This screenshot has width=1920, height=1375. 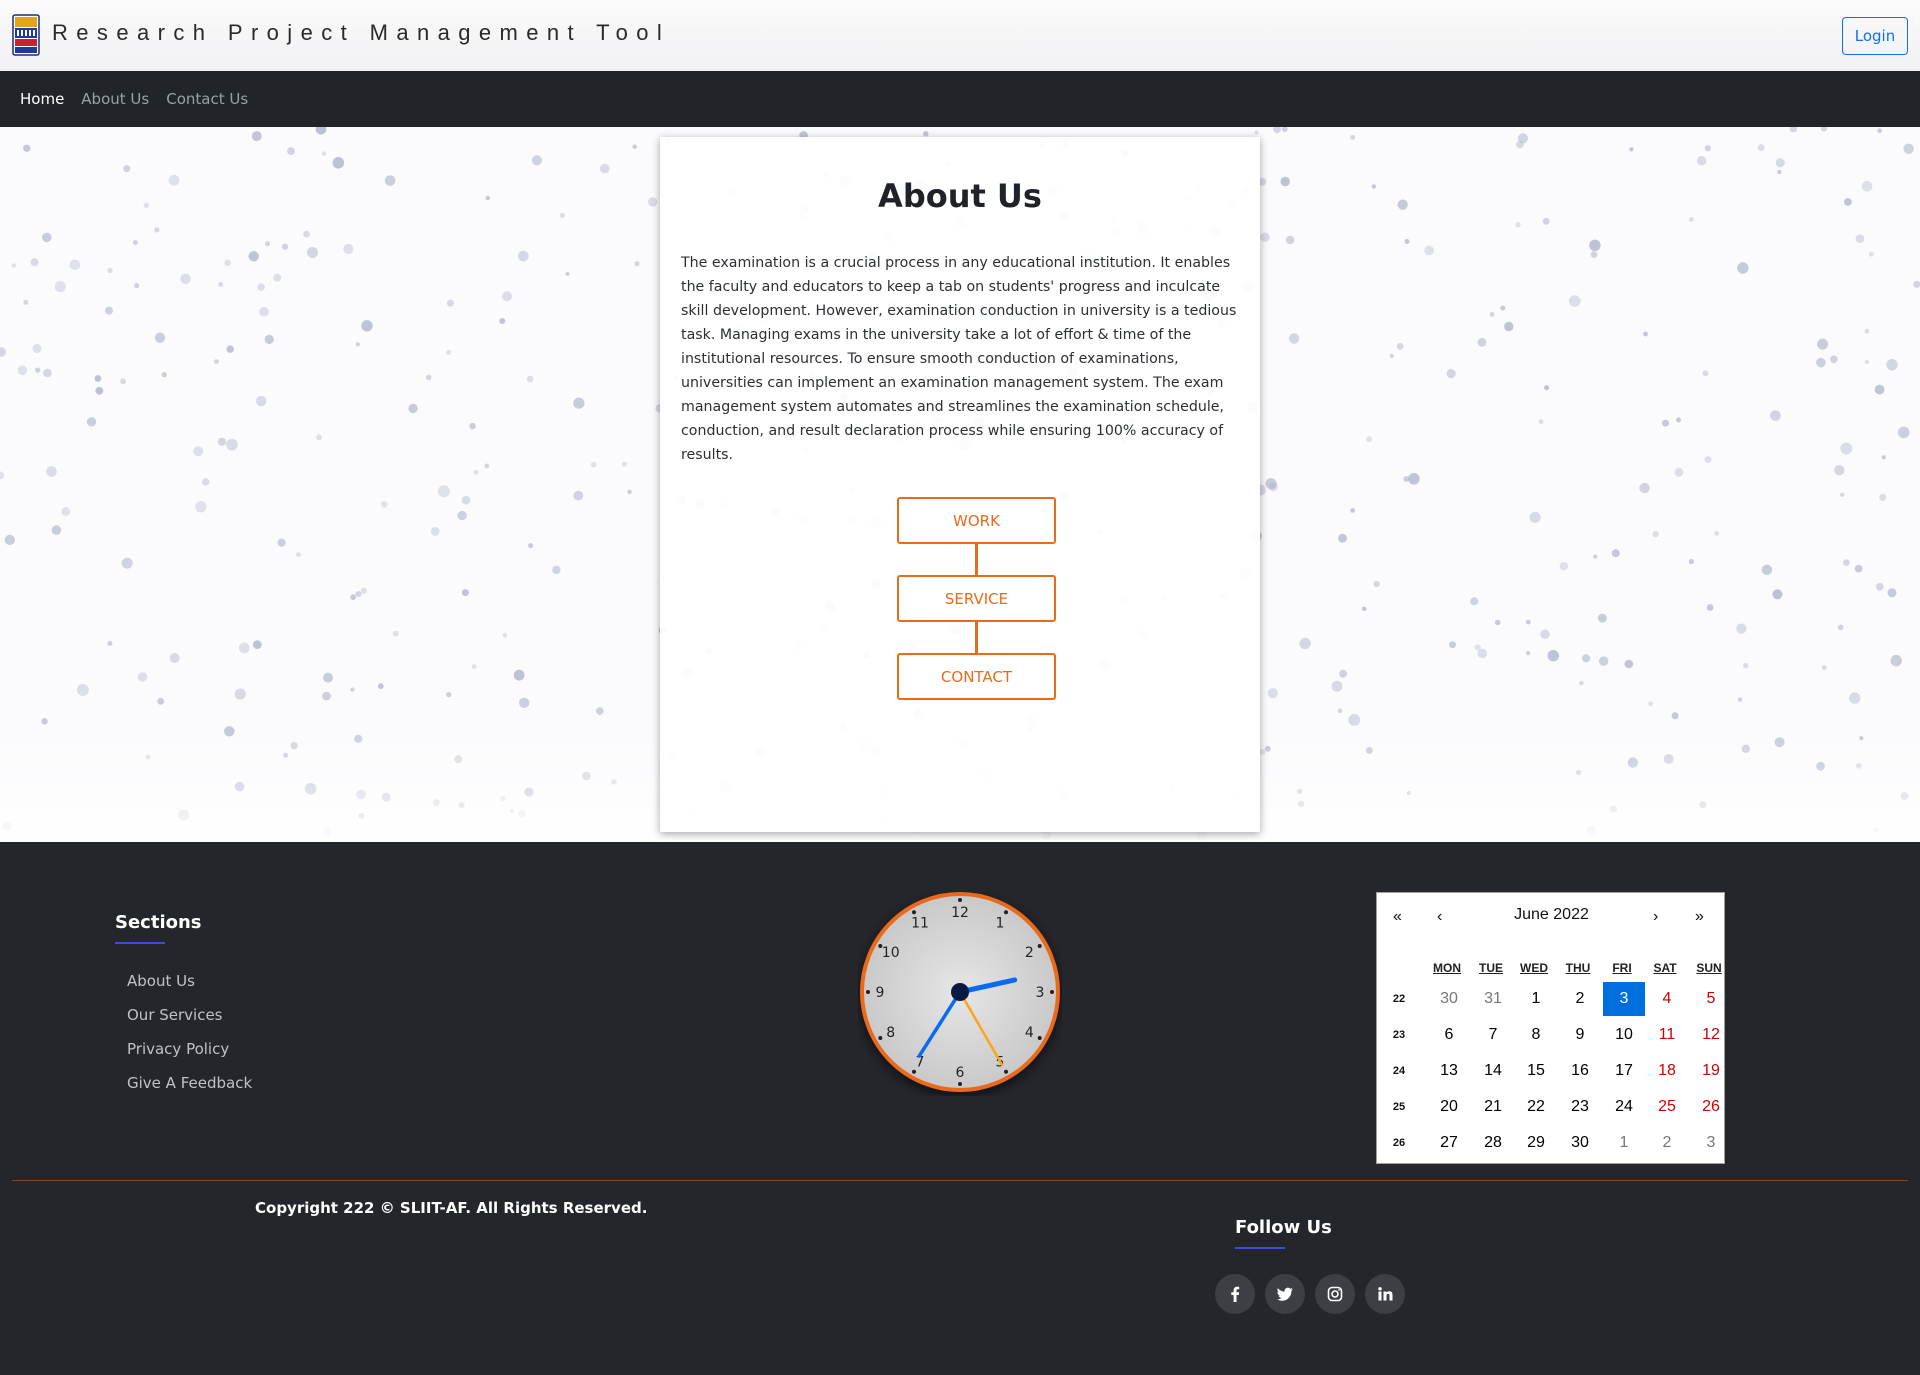 I want to click on nav-about-link: About Us, so click(x=115, y=99).